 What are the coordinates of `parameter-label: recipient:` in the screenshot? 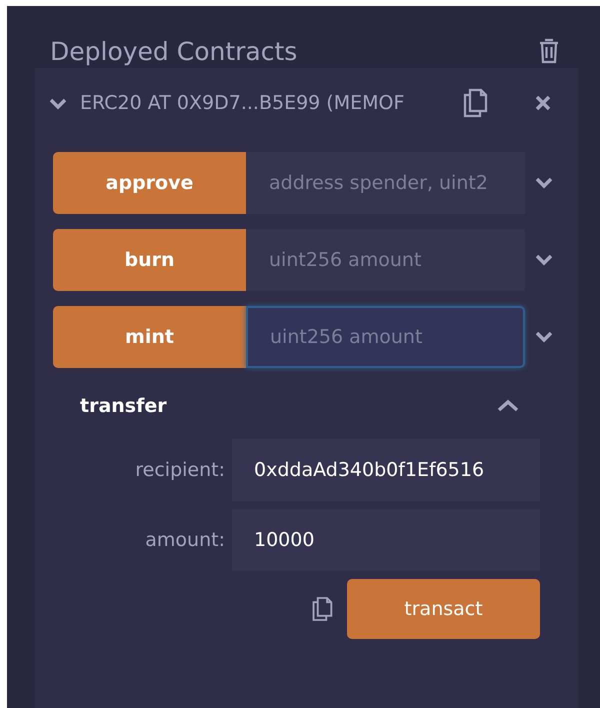 It's located at (180, 470).